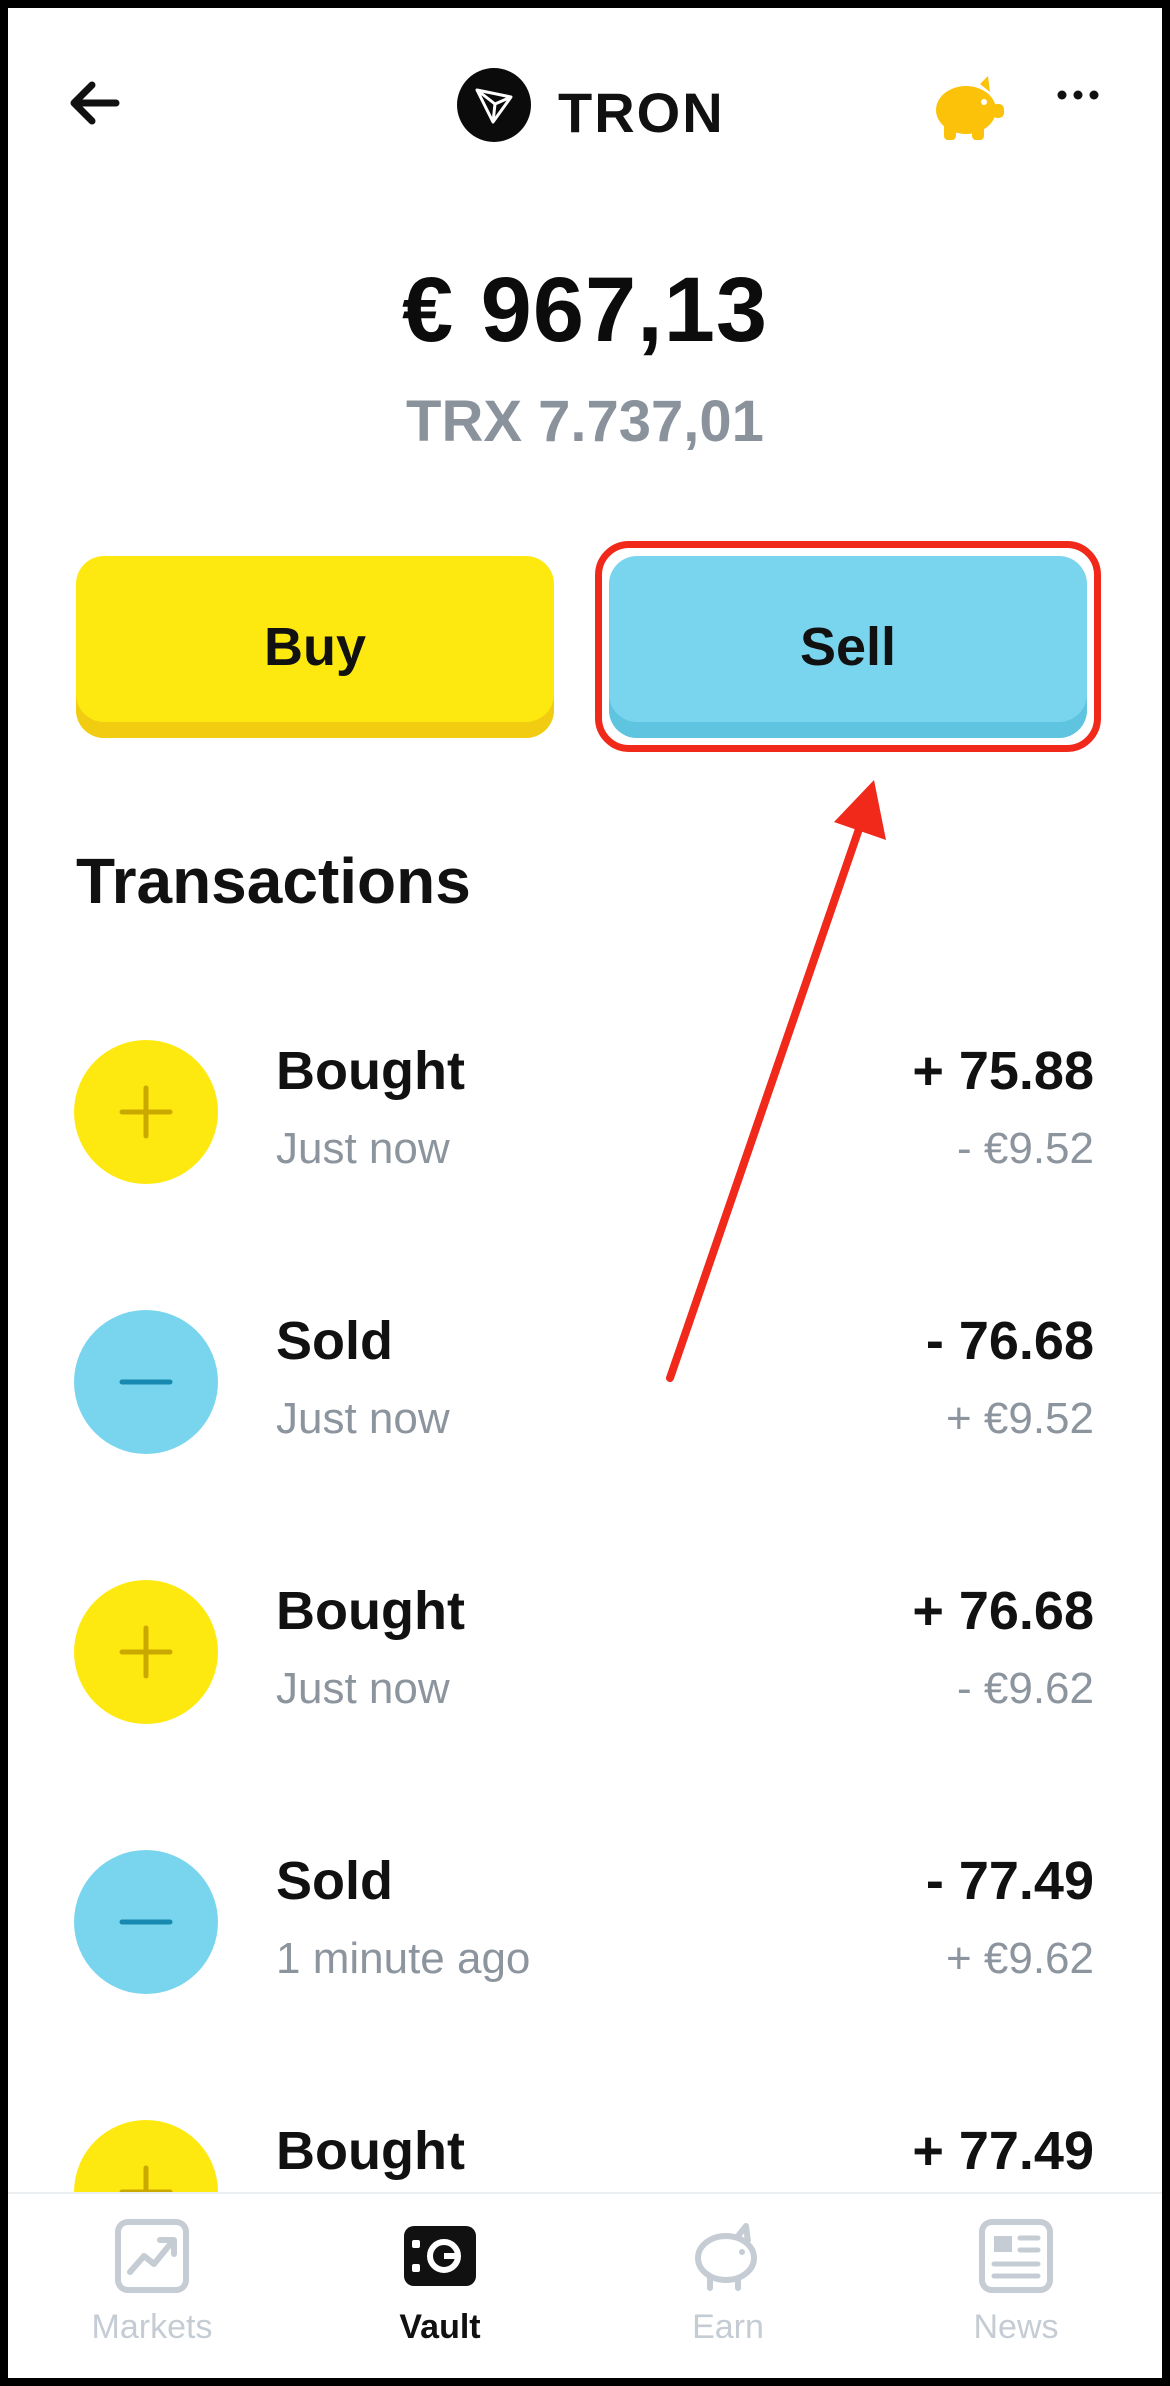 Image resolution: width=1170 pixels, height=2386 pixels. What do you see at coordinates (1019, 1958) in the screenshot?
I see `transaction-fiat: + €9.62` at bounding box center [1019, 1958].